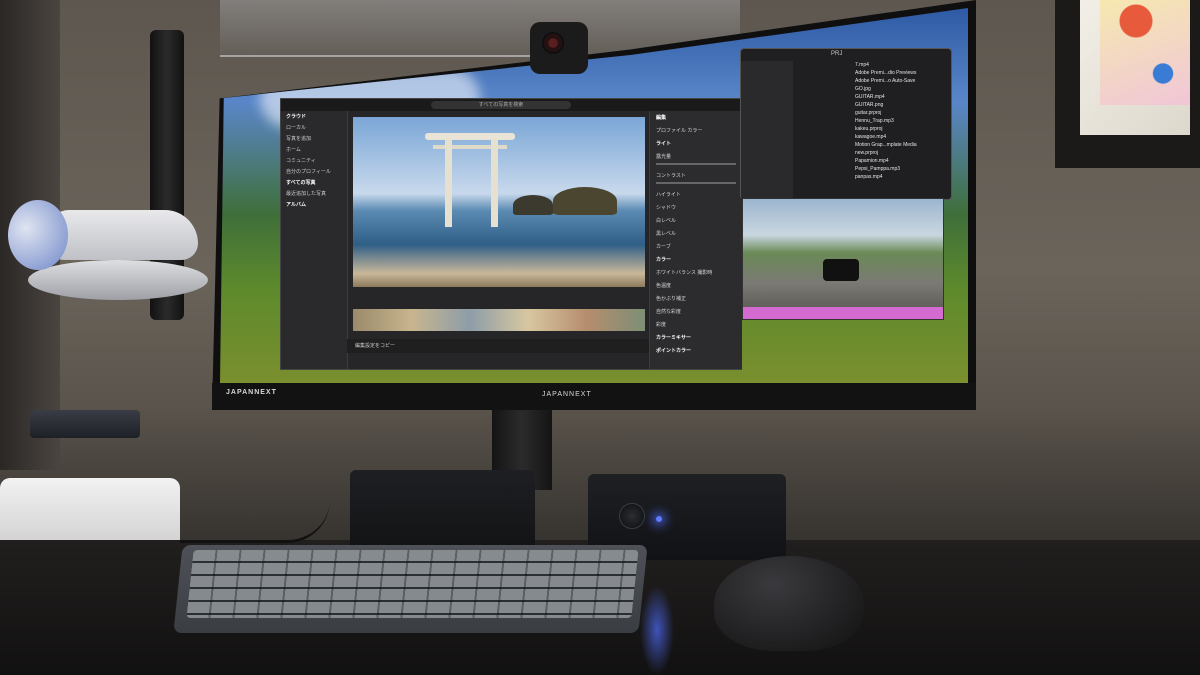 The width and height of the screenshot is (1200, 675). Describe the element at coordinates (251, 392) in the screenshot. I see `brand-logo-left: JAPANNEXT` at that location.